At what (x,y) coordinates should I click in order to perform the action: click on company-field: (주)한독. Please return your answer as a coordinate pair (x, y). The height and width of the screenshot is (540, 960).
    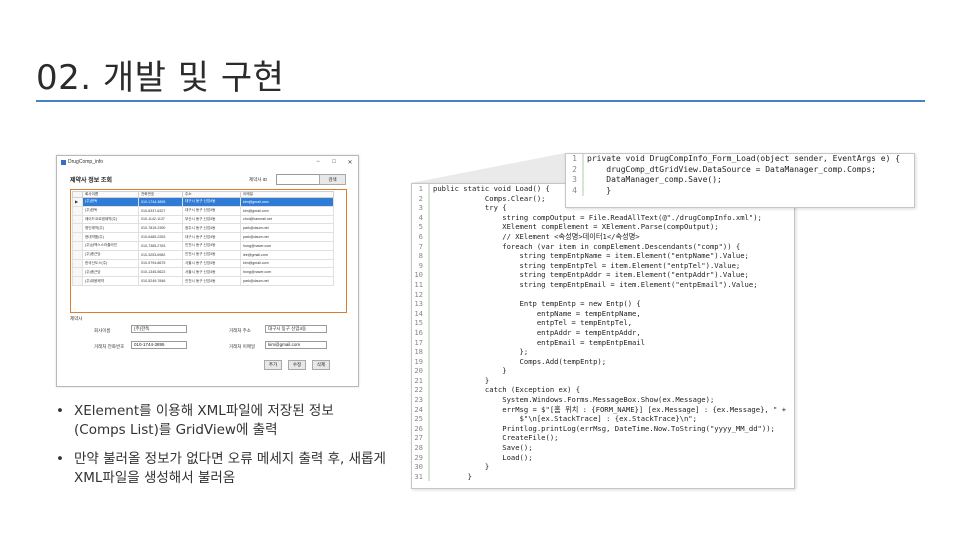
    Looking at the image, I should click on (159, 329).